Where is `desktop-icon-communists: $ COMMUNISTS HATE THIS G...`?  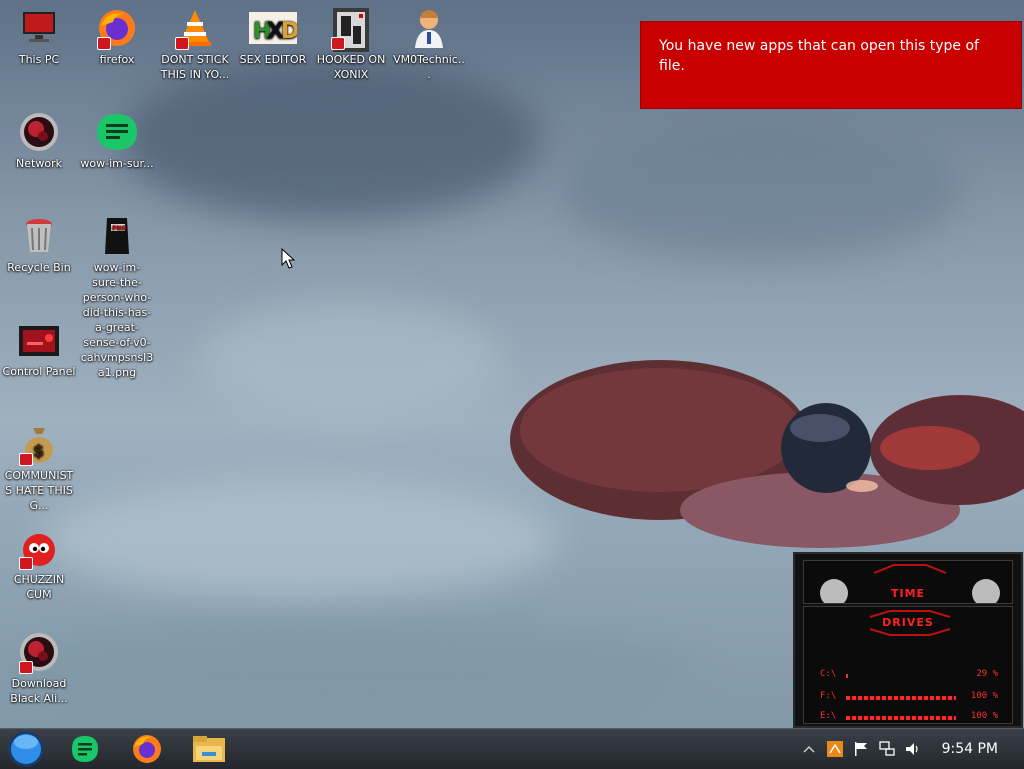 desktop-icon-communists: $ COMMUNISTS HATE THIS G... is located at coordinates (39, 465).